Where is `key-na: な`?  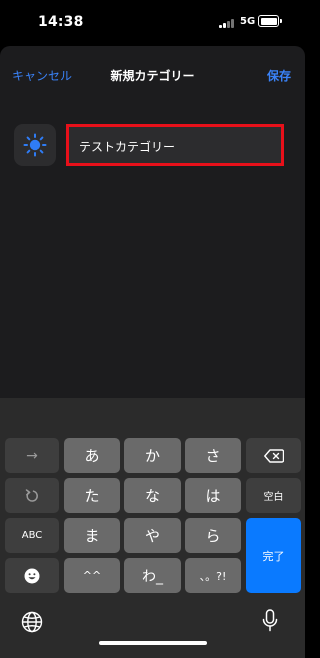
key-na: な is located at coordinates (152, 495).